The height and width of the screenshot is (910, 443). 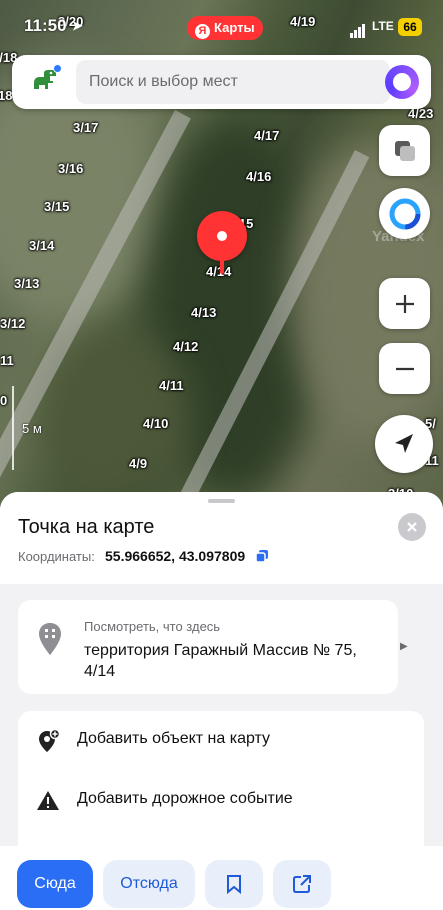 I want to click on bottom-action-bar: Сюда Отсюда, so click(x=221, y=878).